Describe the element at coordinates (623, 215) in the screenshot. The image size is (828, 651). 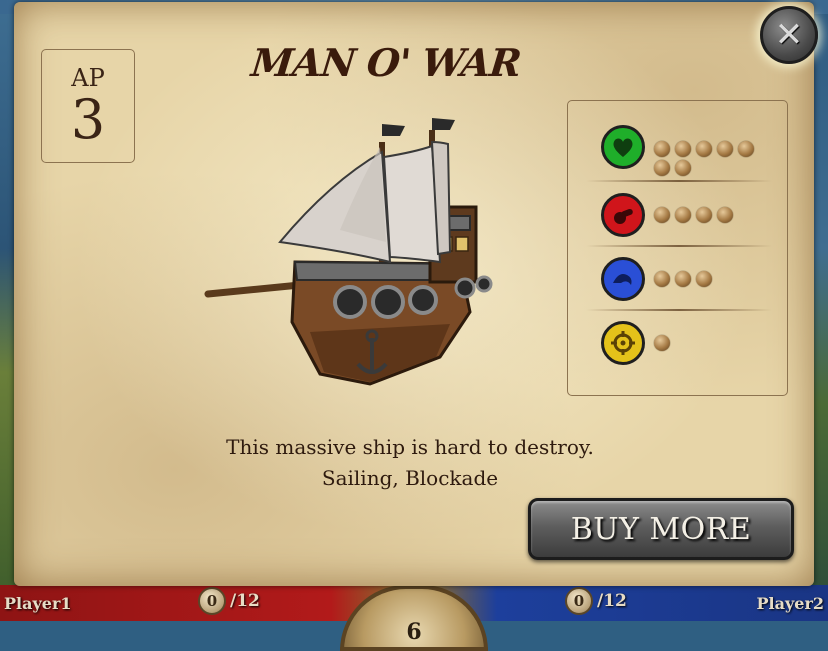
I see `cannon-icon` at that location.